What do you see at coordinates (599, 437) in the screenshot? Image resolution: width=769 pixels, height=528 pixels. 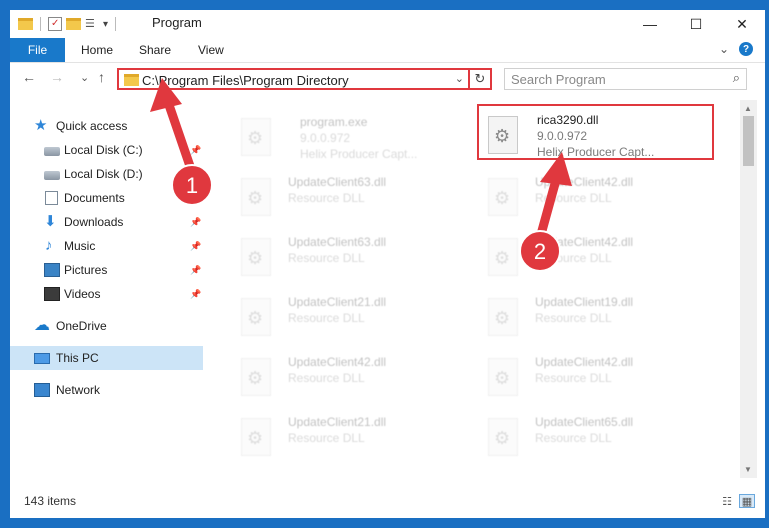 I see `file-tile: ⚙ UpdateClient65.dll Resource DLL` at bounding box center [599, 437].